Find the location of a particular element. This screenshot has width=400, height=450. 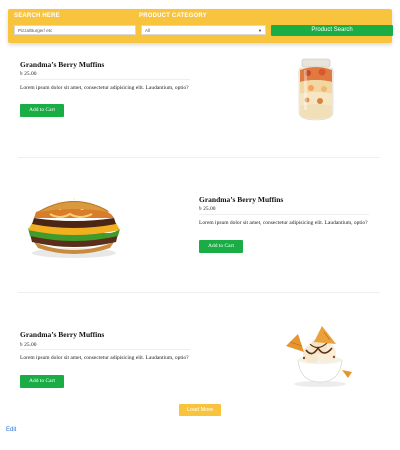

search-input: Pizza/Burger/ etc is located at coordinates (75, 30).